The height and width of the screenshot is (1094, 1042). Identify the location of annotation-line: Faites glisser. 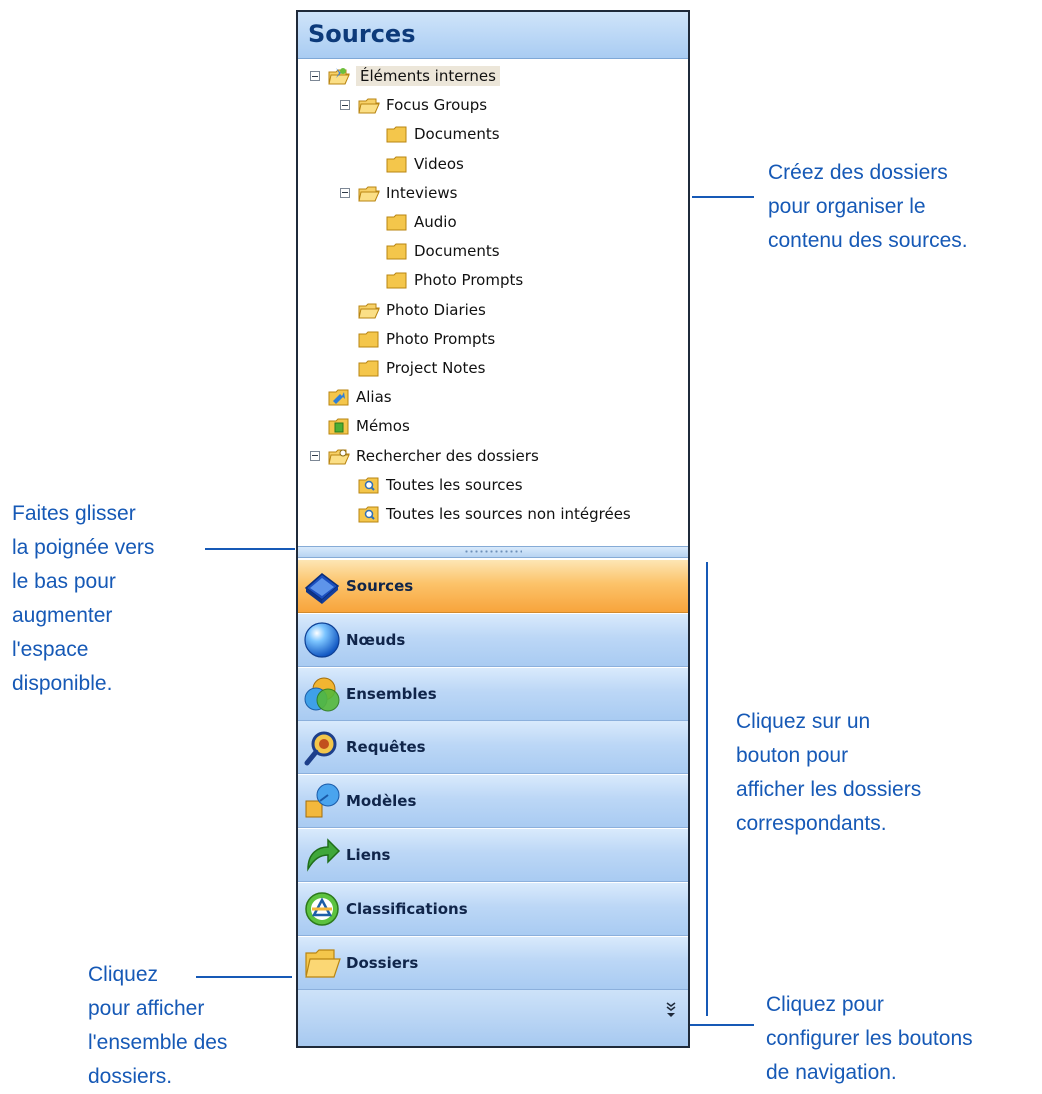
(74, 513).